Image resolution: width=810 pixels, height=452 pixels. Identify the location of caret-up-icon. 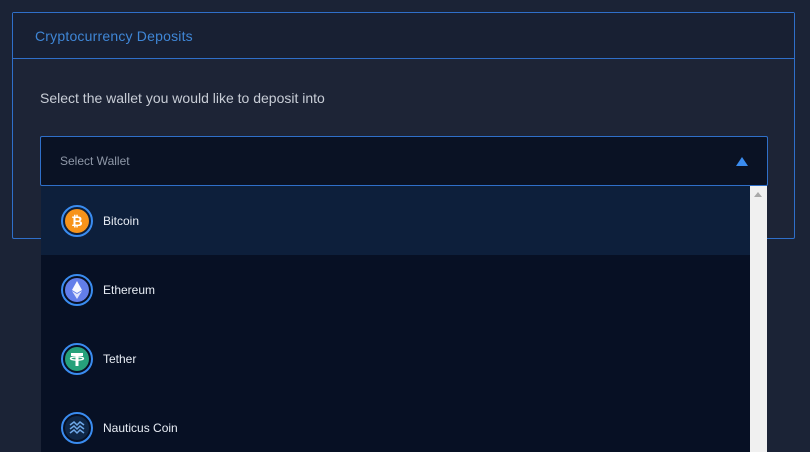
(742, 161).